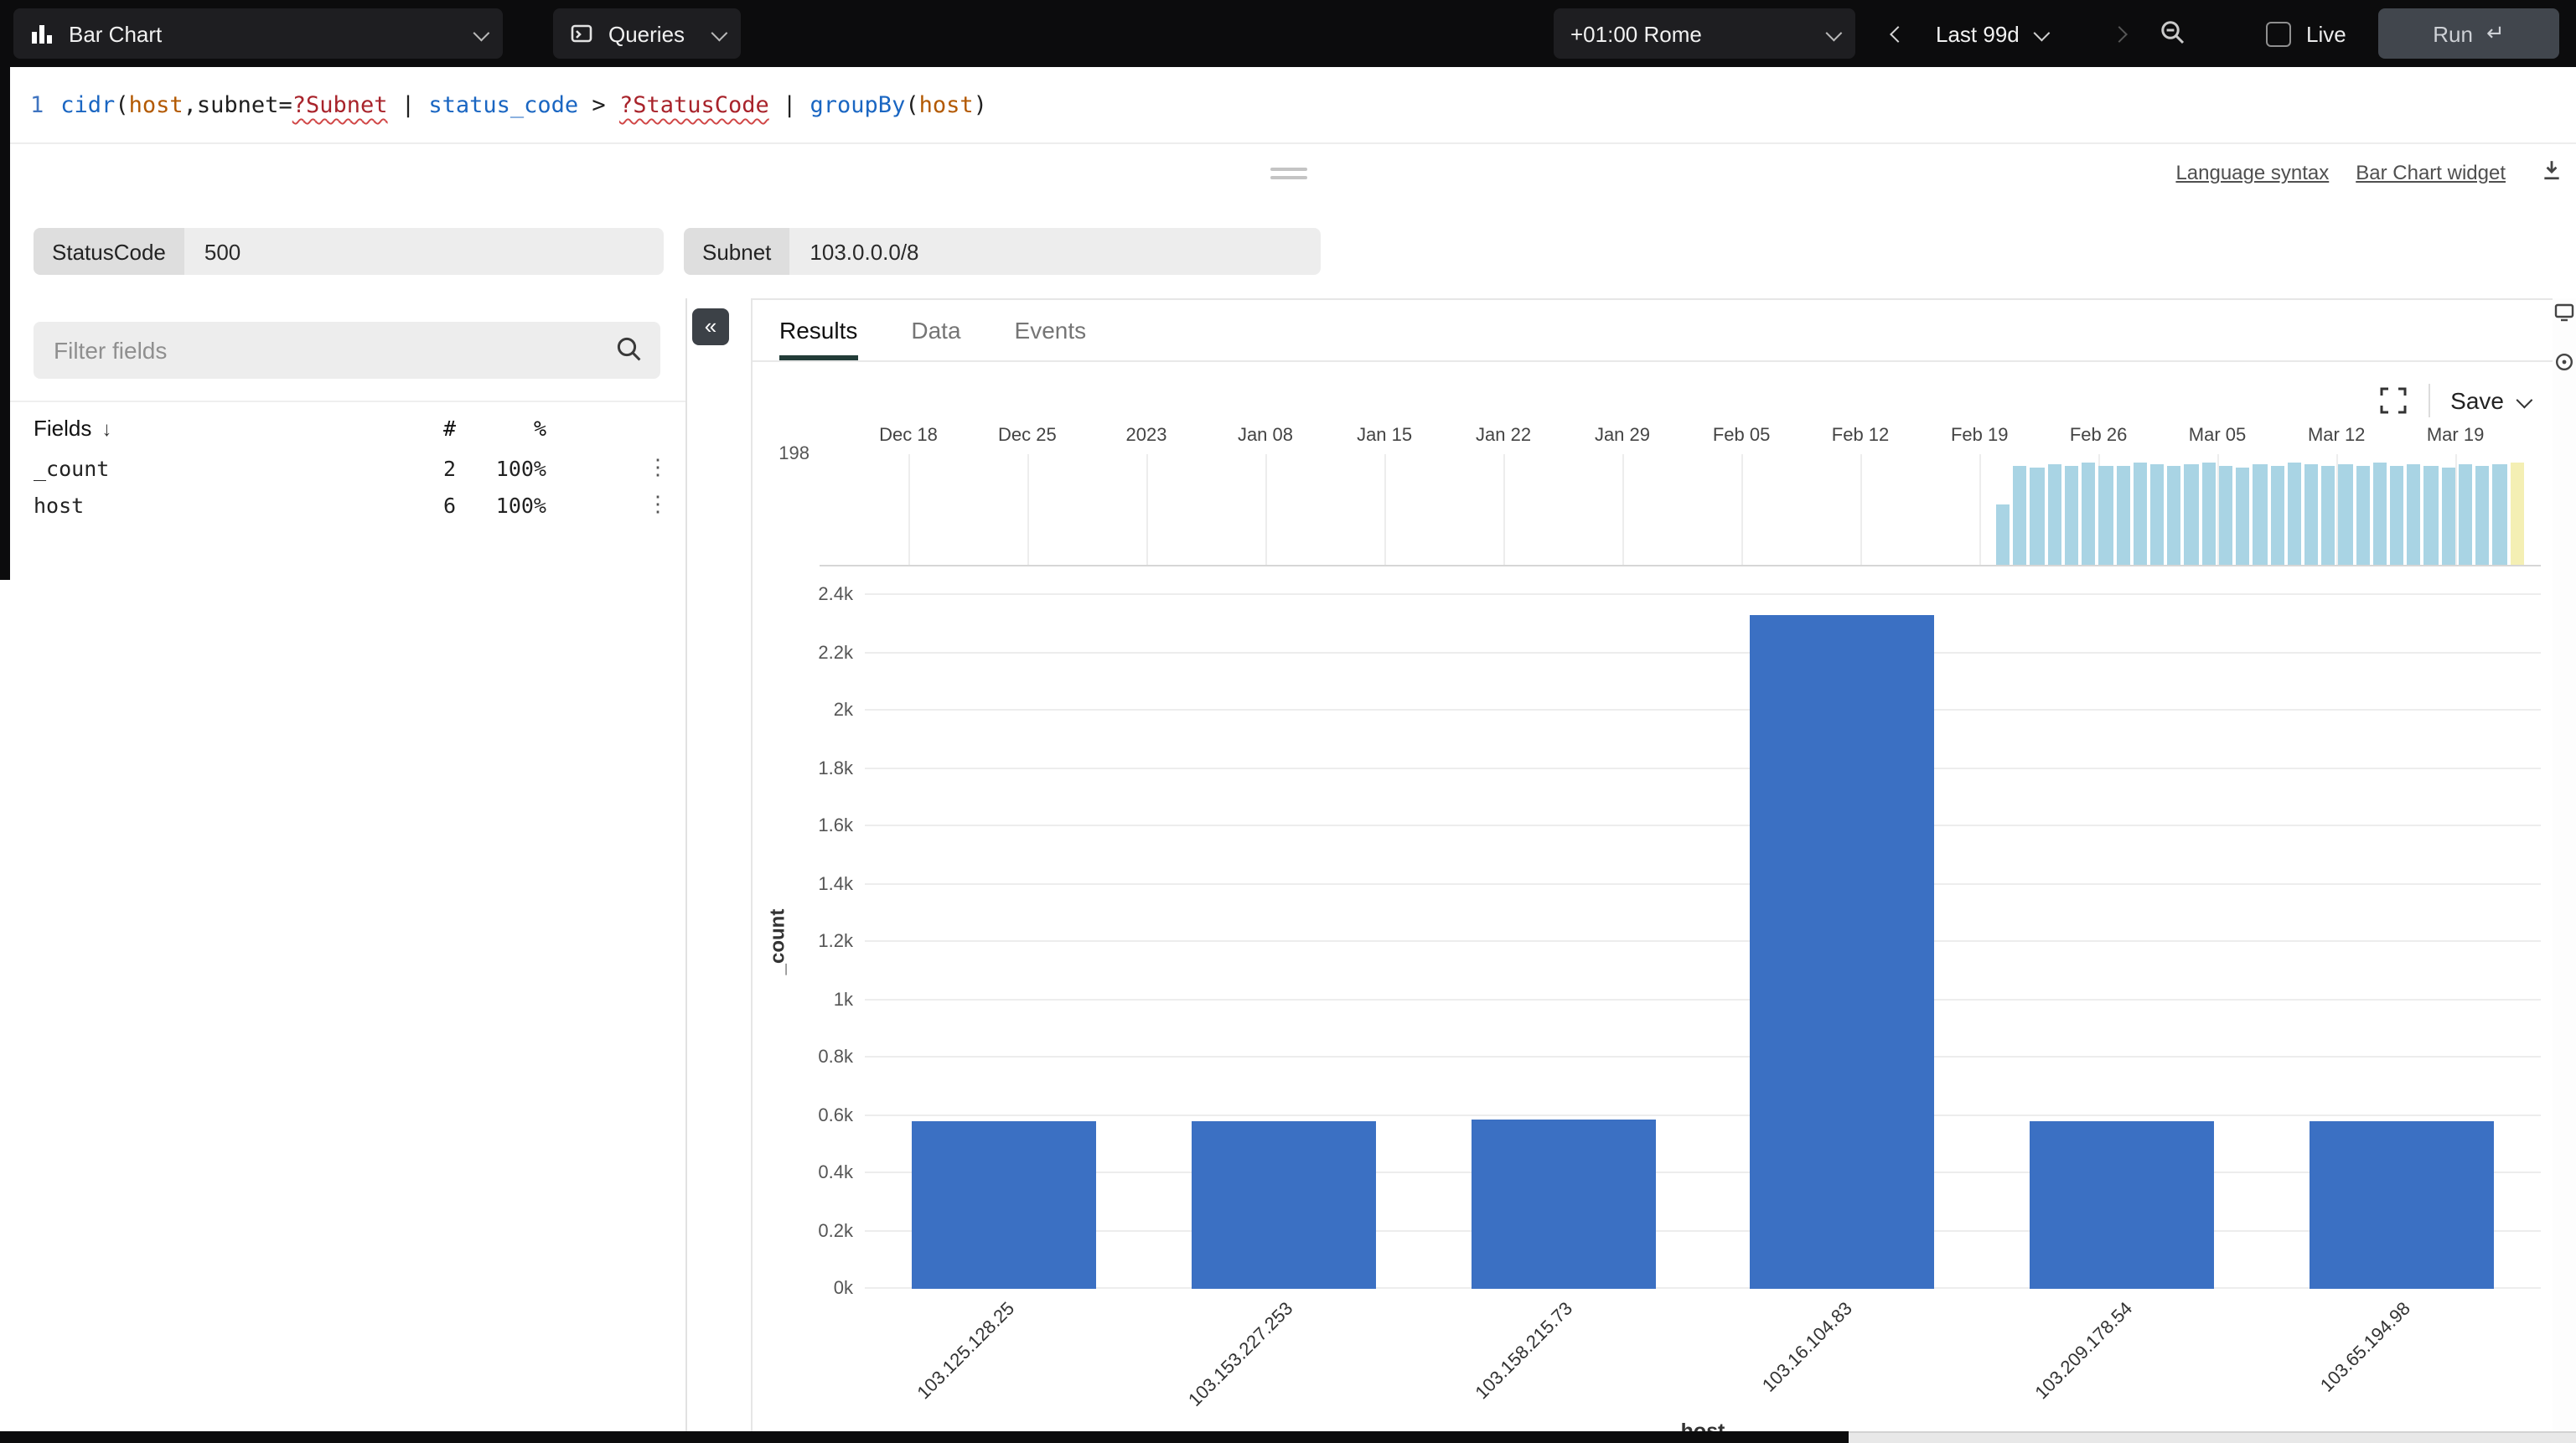 The width and height of the screenshot is (2576, 1443). What do you see at coordinates (835, 595) in the screenshot?
I see `y-tick-label: 2.4k` at bounding box center [835, 595].